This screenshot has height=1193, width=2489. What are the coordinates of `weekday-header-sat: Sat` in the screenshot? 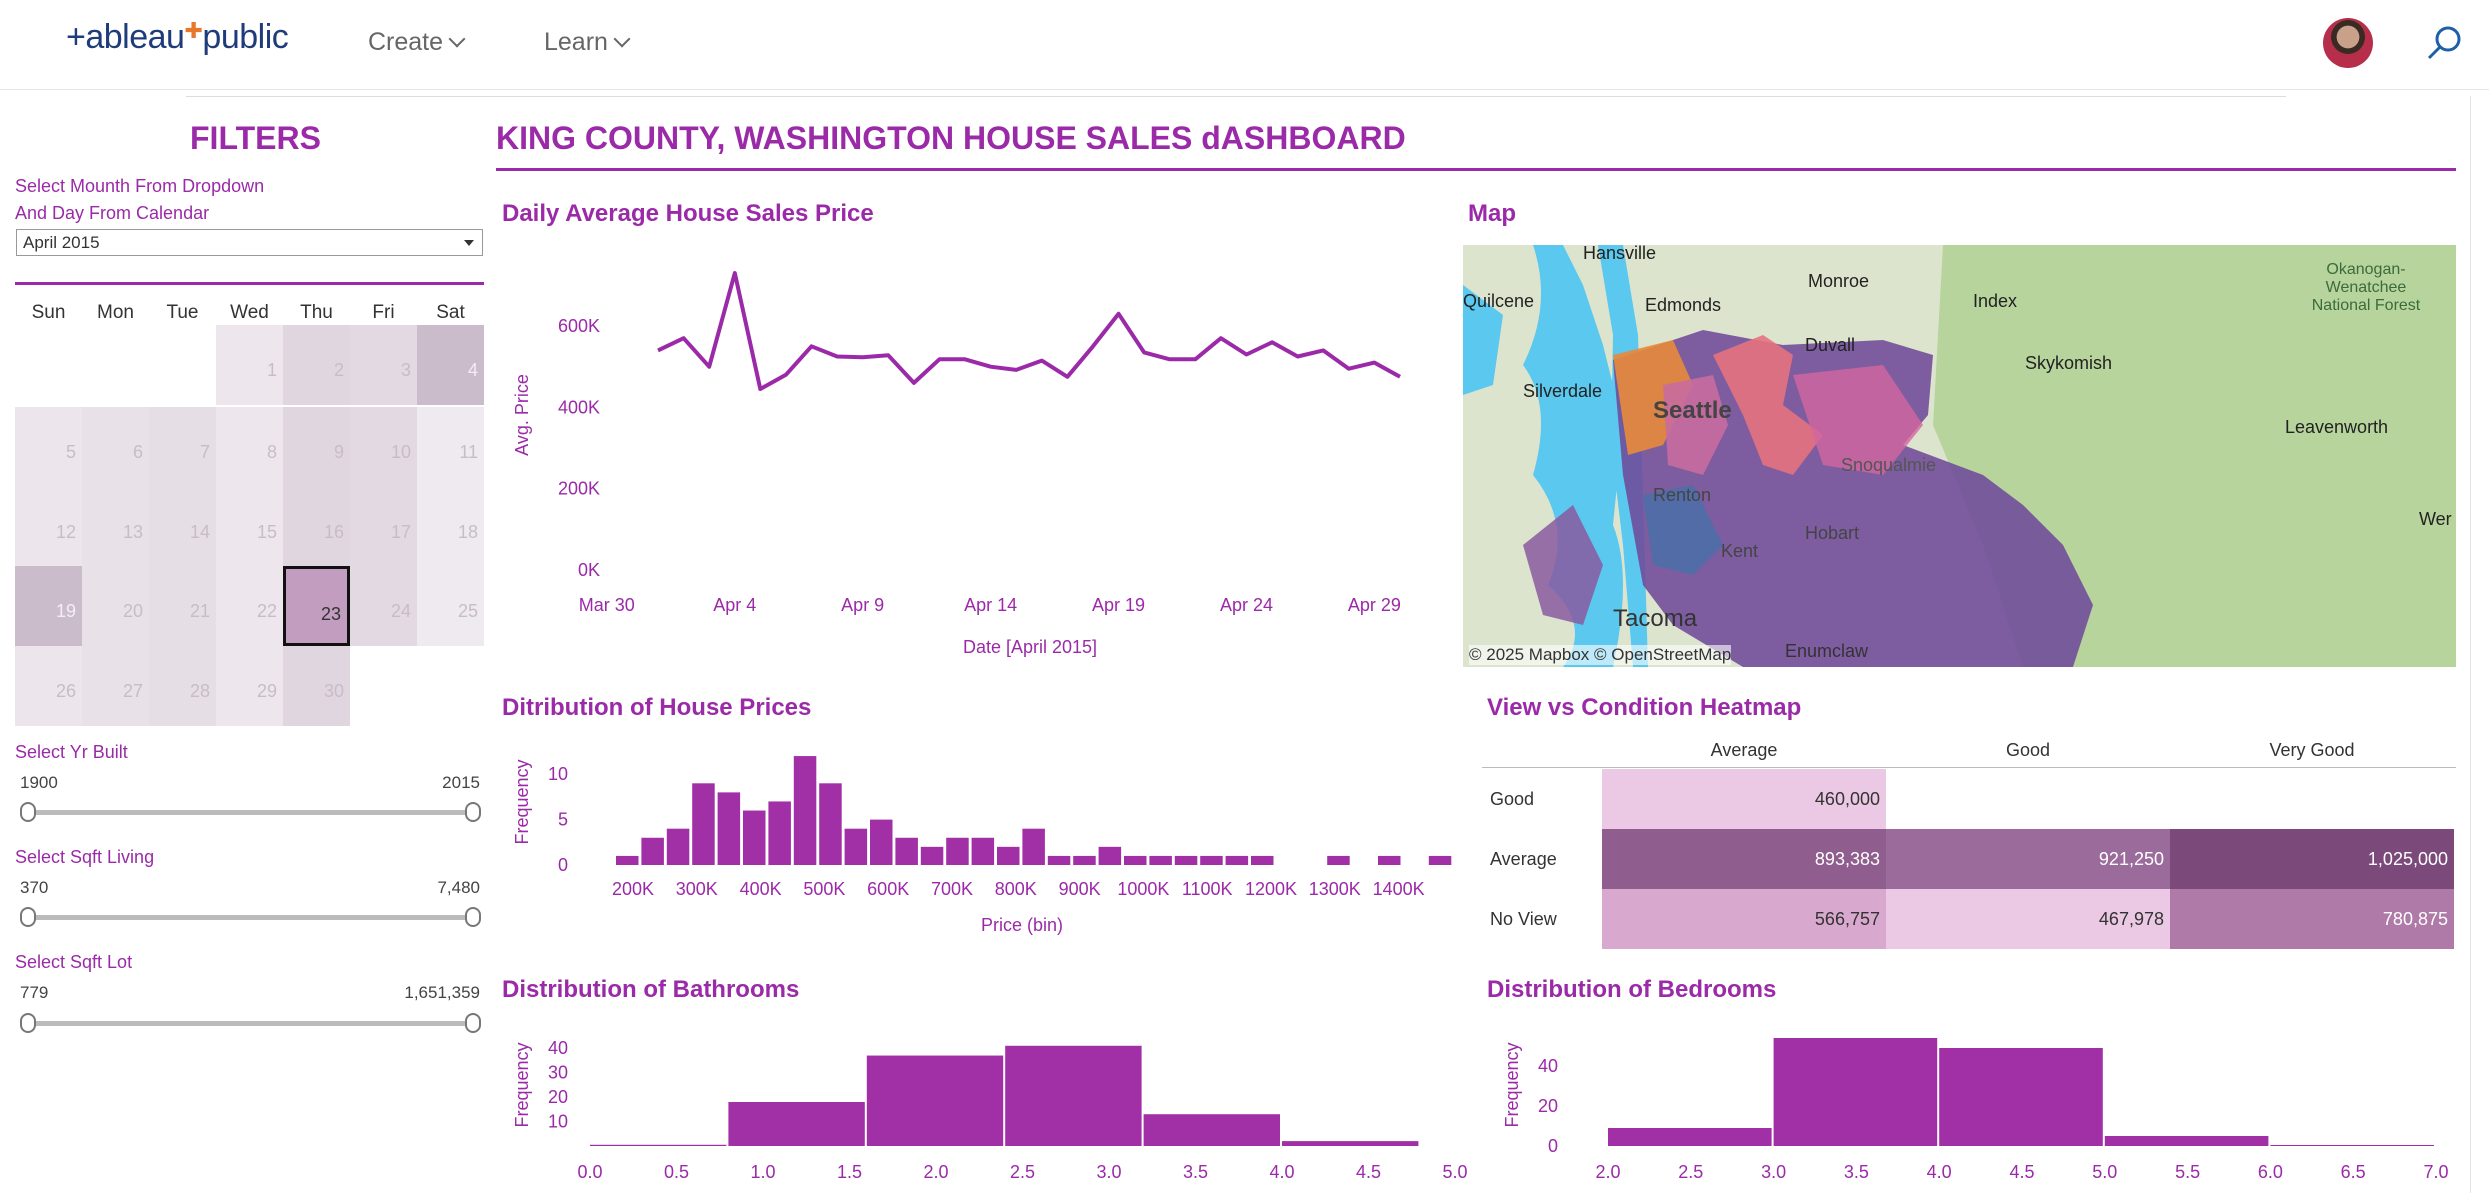 It's located at (450, 312).